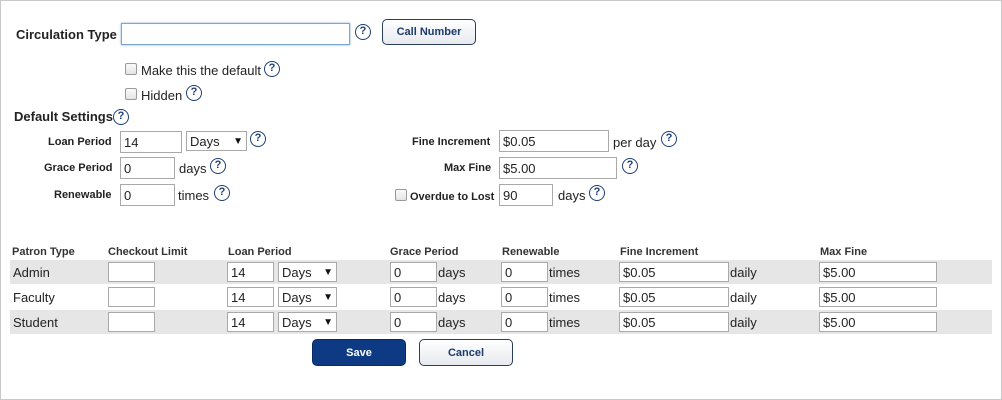 The width and height of the screenshot is (1002, 400). What do you see at coordinates (162, 95) in the screenshot?
I see `hidden-label: Hidden` at bounding box center [162, 95].